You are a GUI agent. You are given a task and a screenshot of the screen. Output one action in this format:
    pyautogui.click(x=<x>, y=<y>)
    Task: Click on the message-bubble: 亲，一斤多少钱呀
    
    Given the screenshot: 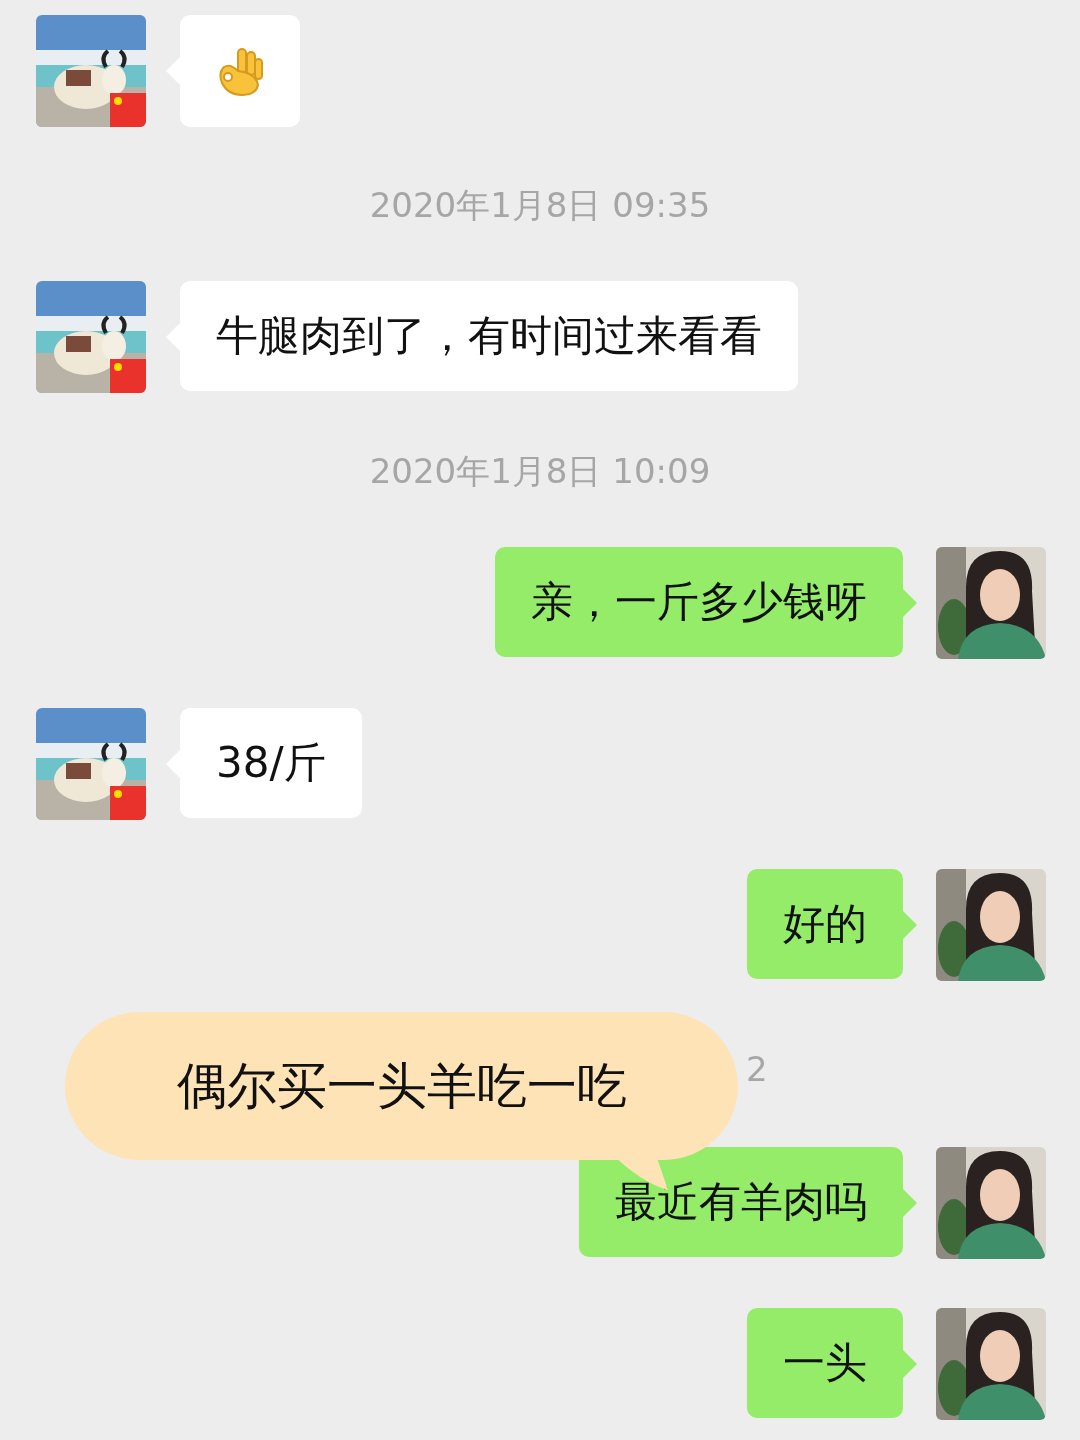 What is the action you would take?
    pyautogui.click(x=699, y=601)
    